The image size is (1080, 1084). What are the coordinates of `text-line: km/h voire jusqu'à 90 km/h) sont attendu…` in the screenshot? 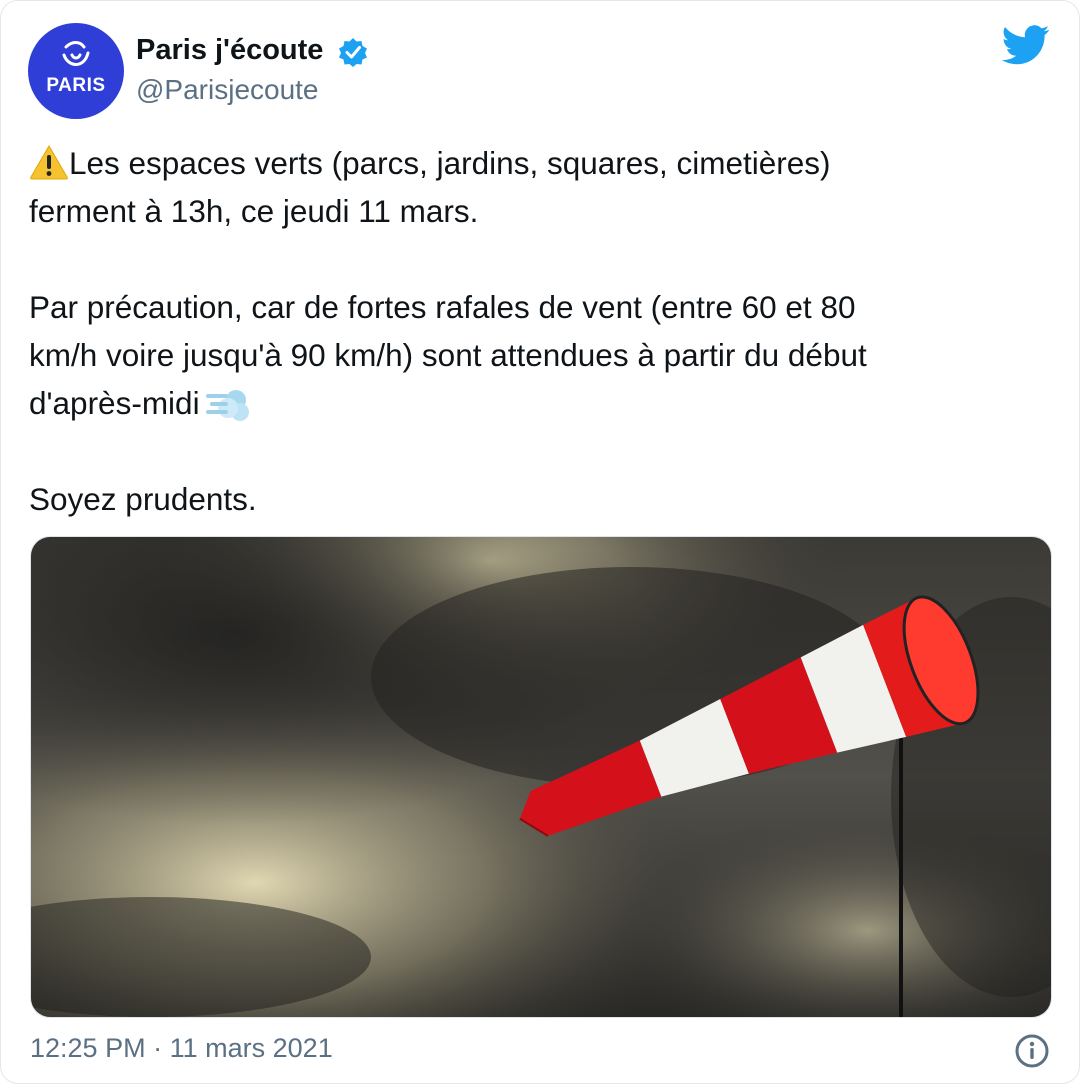 It's located at (448, 355).